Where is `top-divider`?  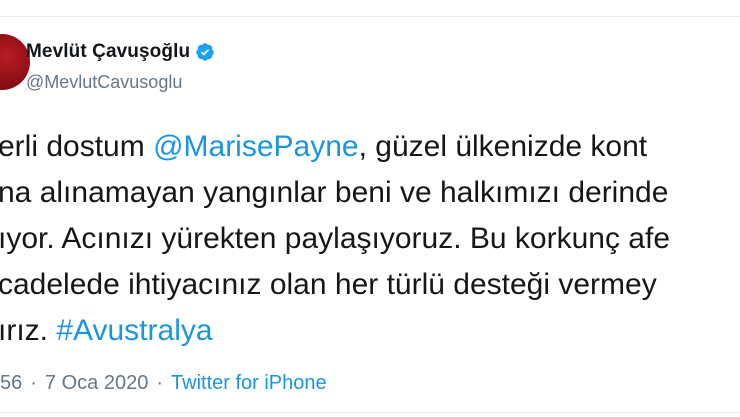
top-divider is located at coordinates (370, 16).